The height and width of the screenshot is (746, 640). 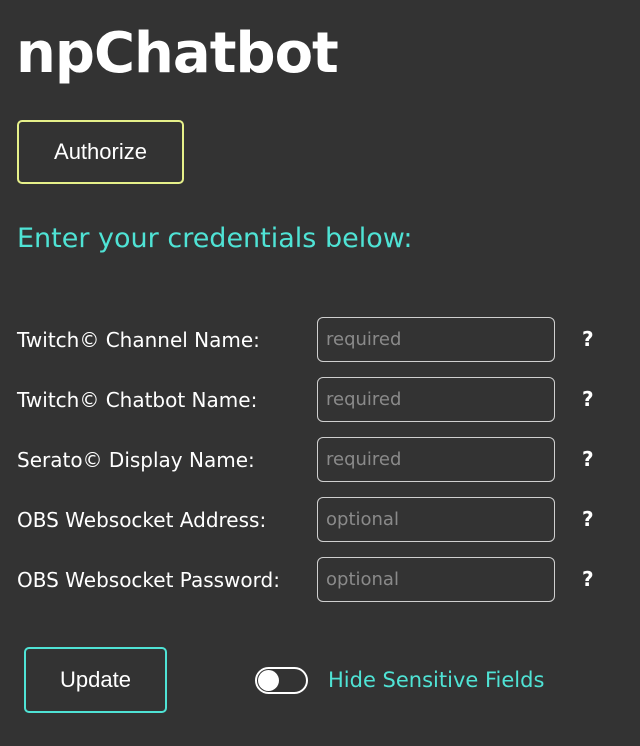 I want to click on serato-display-name-label: Serato© Display Name:, so click(x=136, y=460).